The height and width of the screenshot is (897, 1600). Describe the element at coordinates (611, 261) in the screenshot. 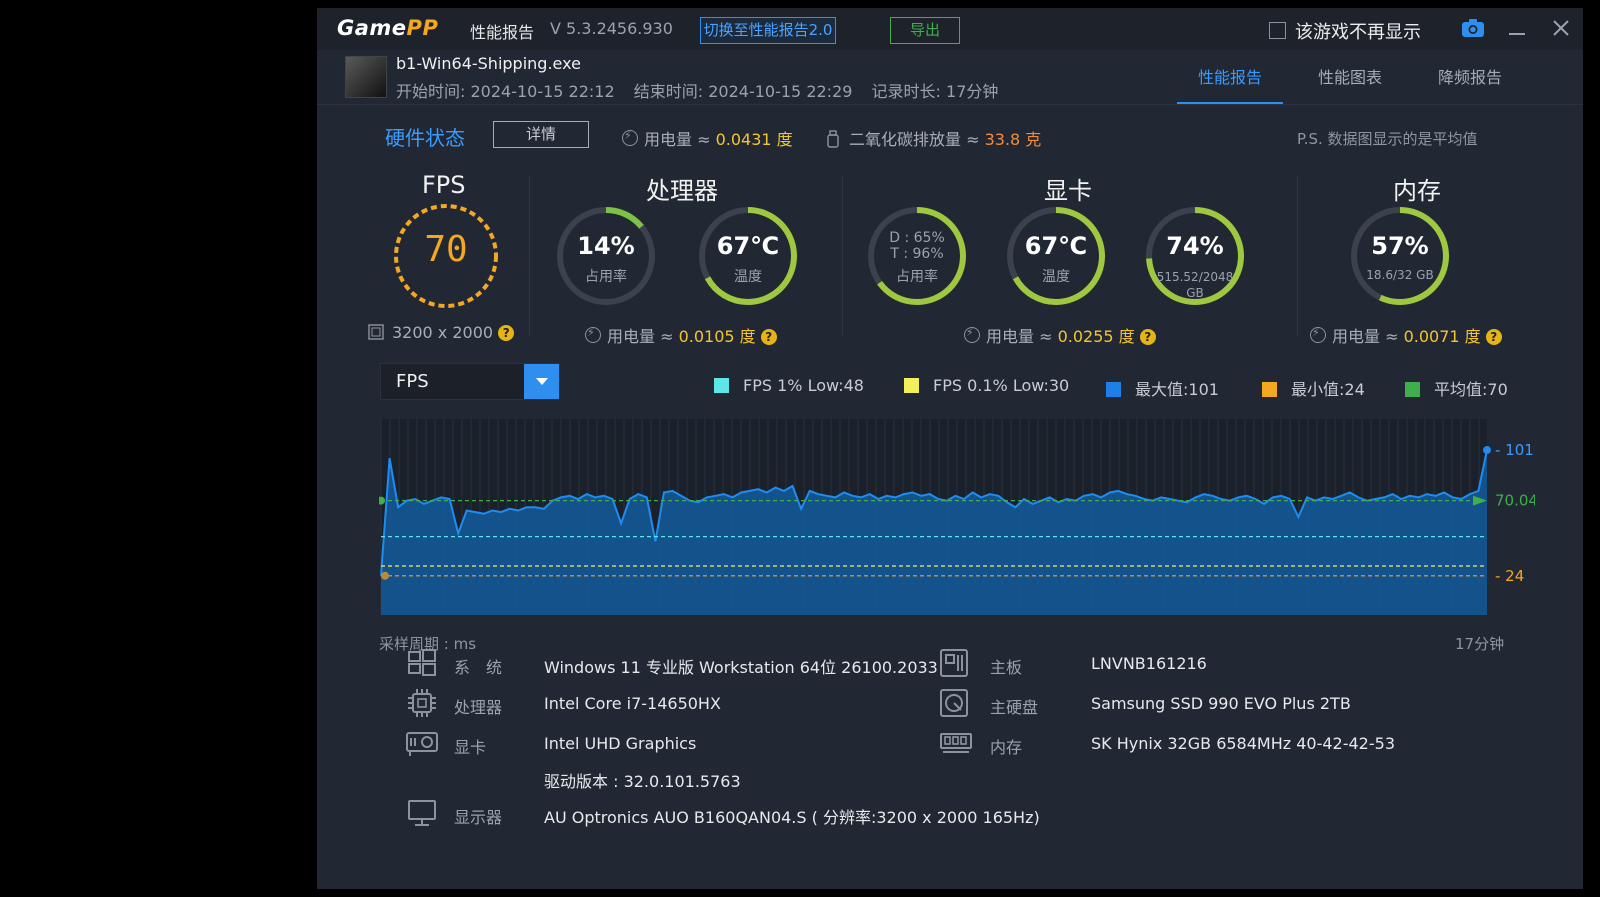

I see `cpu-usage-gauge: 14% 占用率` at that location.